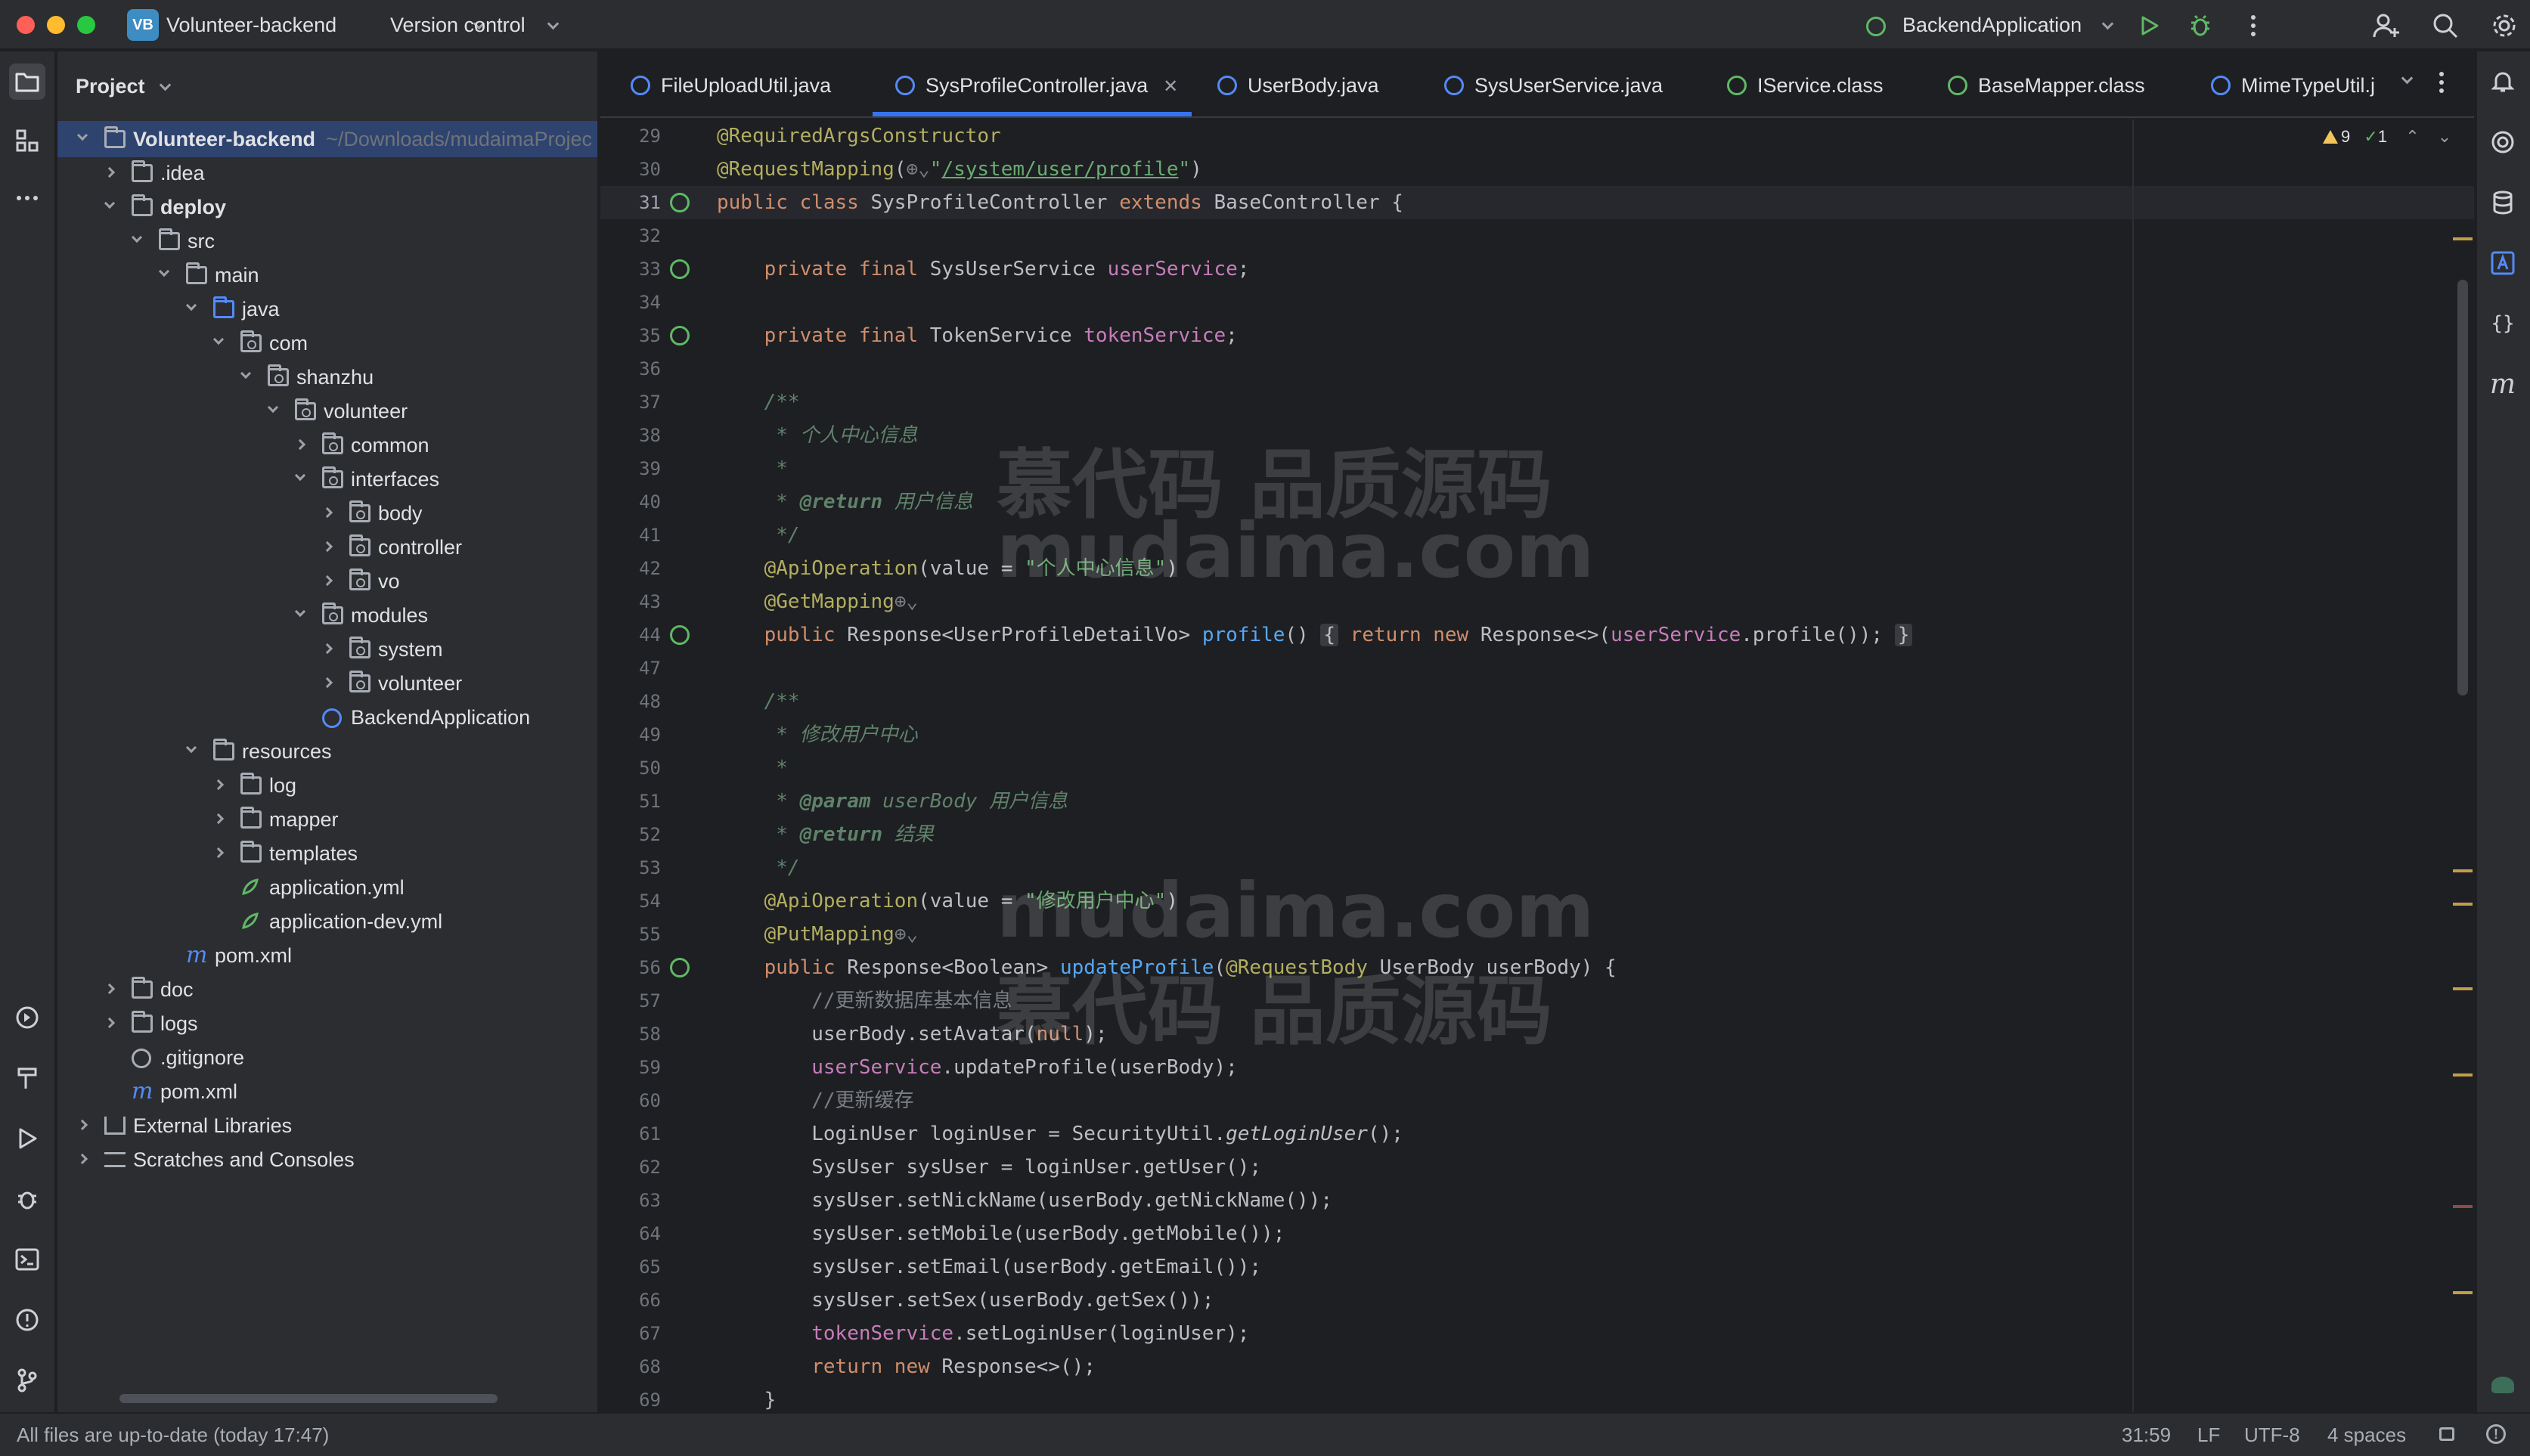 The width and height of the screenshot is (2530, 1456). I want to click on line-number: 59, so click(630, 1067).